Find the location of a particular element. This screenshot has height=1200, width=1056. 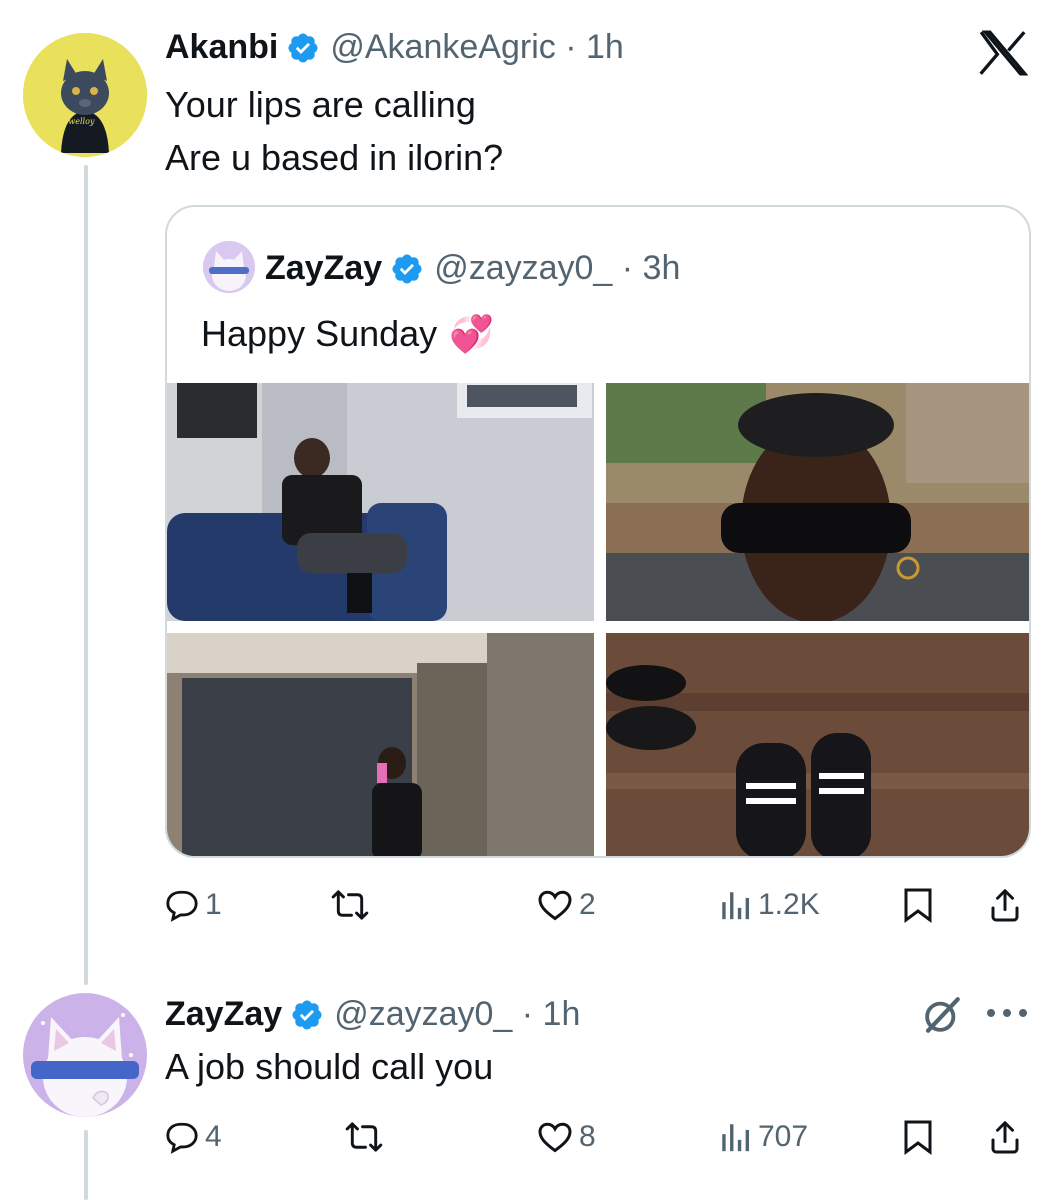

tweet-text-line-2: Are u based in ilorin? is located at coordinates (334, 157).